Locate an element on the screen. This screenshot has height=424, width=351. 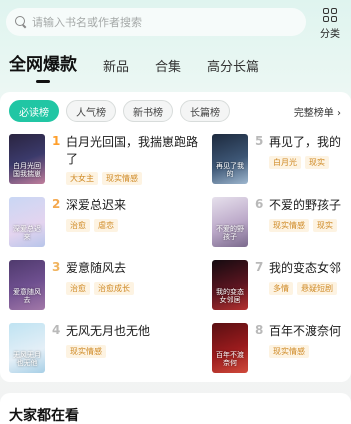
rank-number: 4 is located at coordinates (56, 330).